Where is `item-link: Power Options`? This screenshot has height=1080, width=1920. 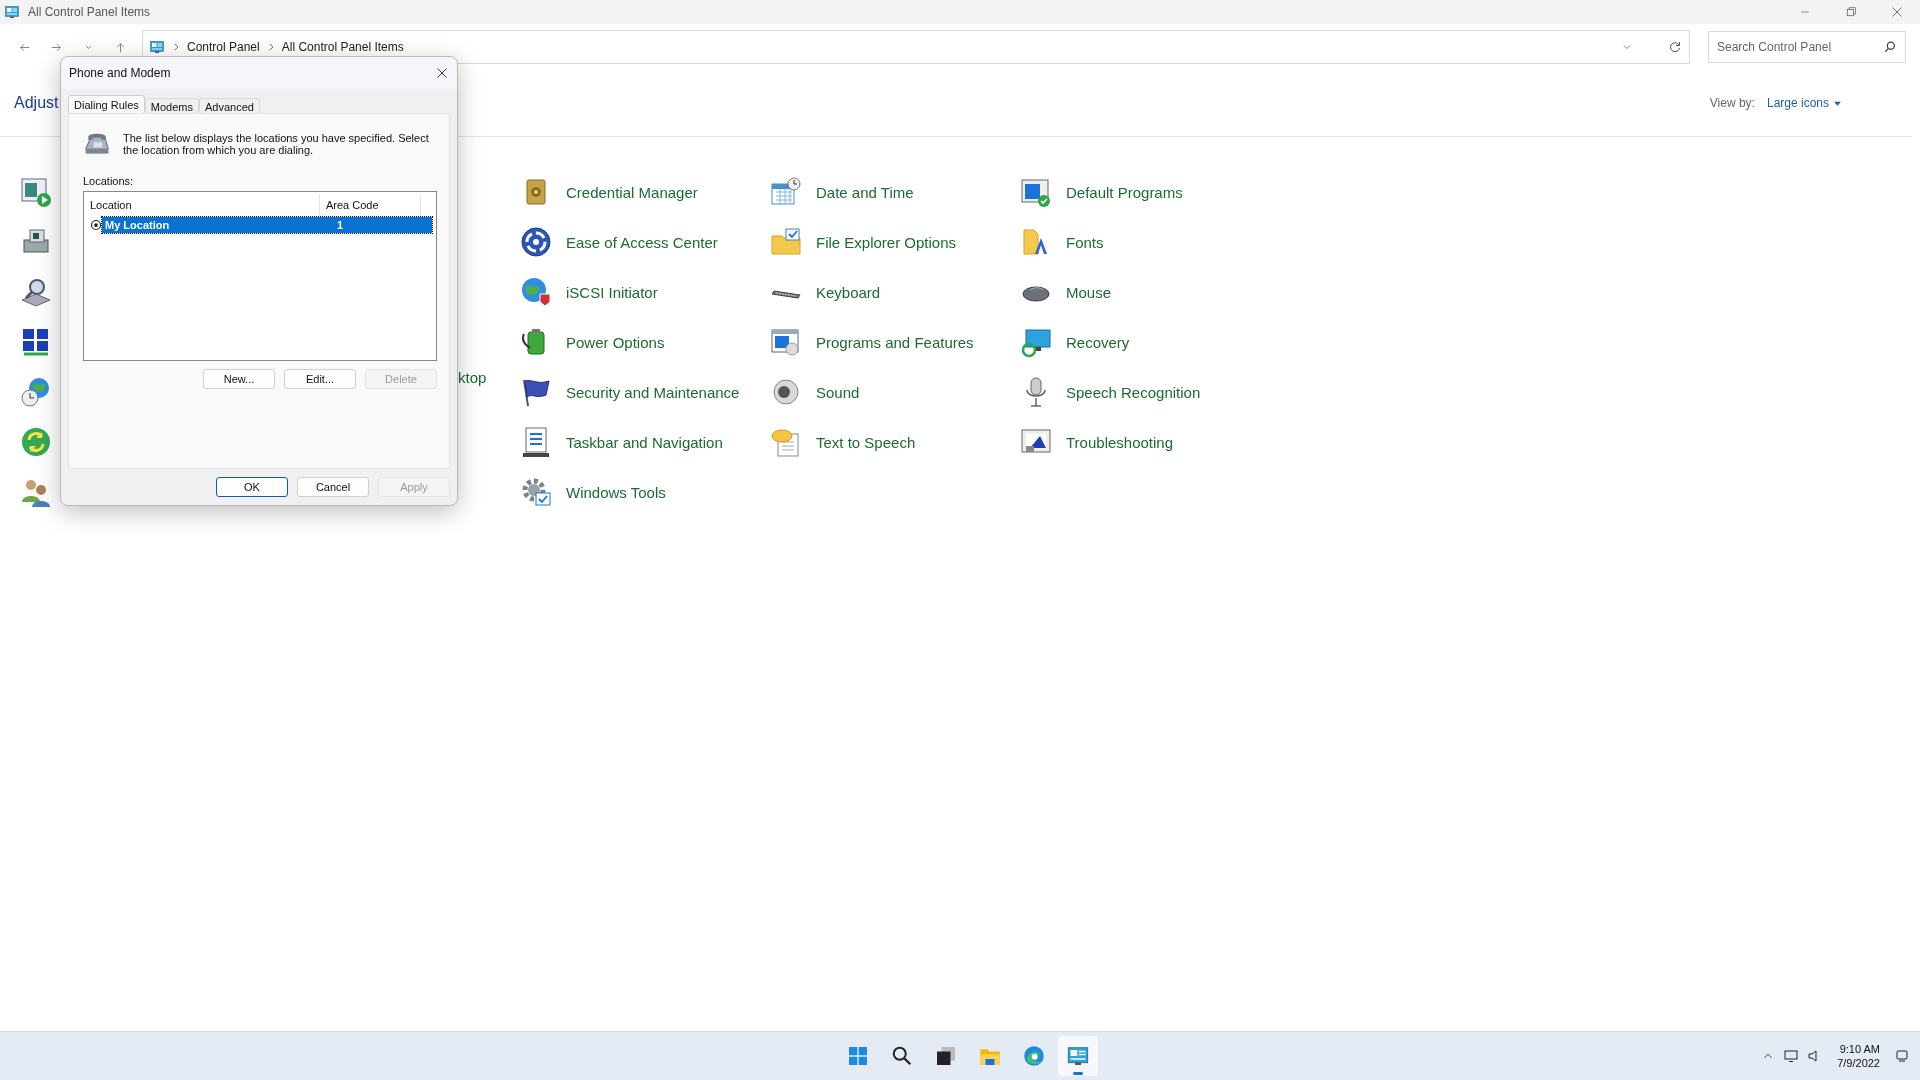 item-link: Power Options is located at coordinates (615, 342).